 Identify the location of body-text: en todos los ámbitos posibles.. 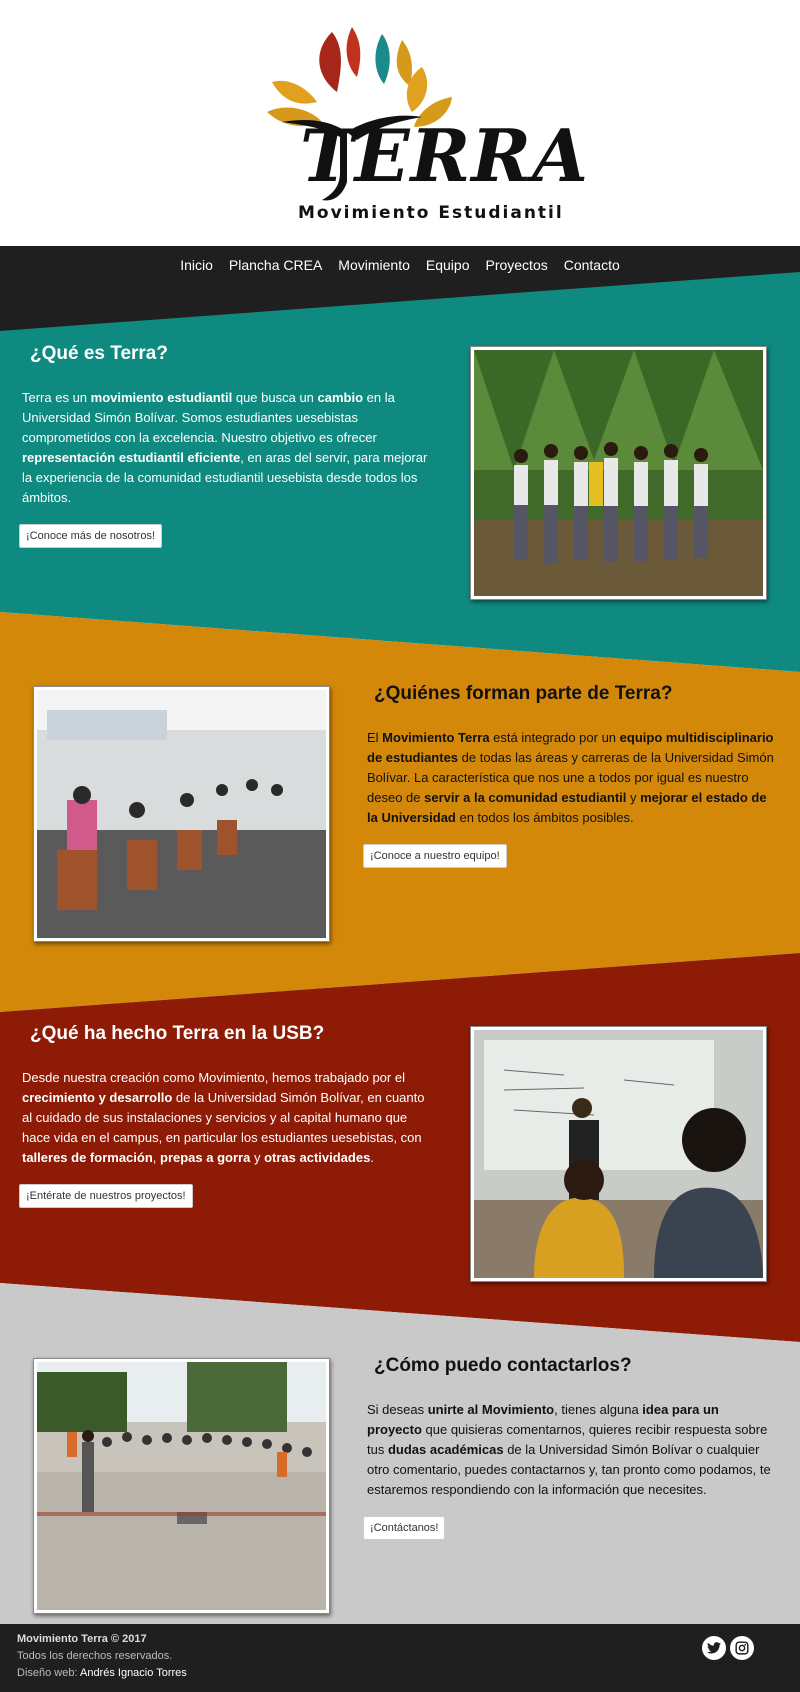
(544, 817).